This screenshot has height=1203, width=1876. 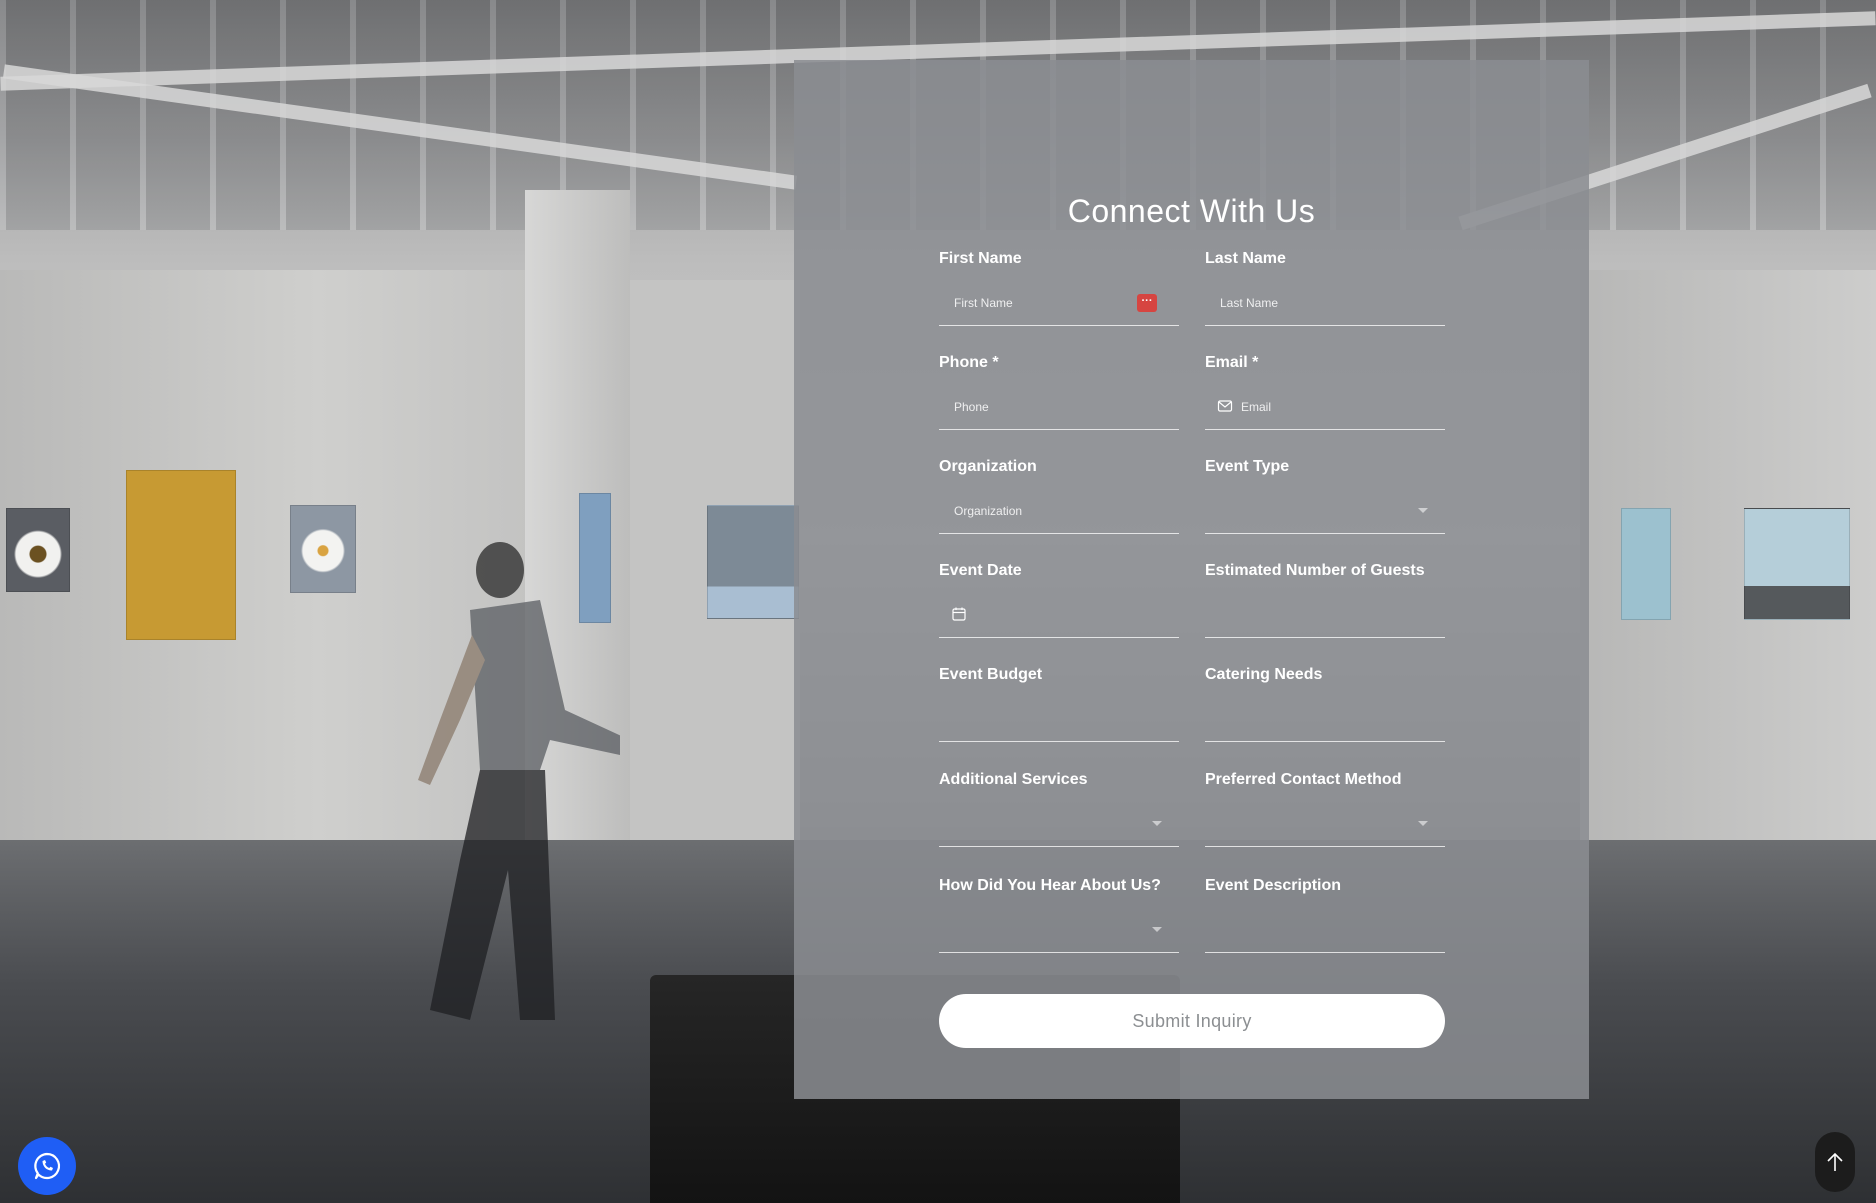 I want to click on guests-field: Estimated Number of Guests, so click(x=1325, y=614).